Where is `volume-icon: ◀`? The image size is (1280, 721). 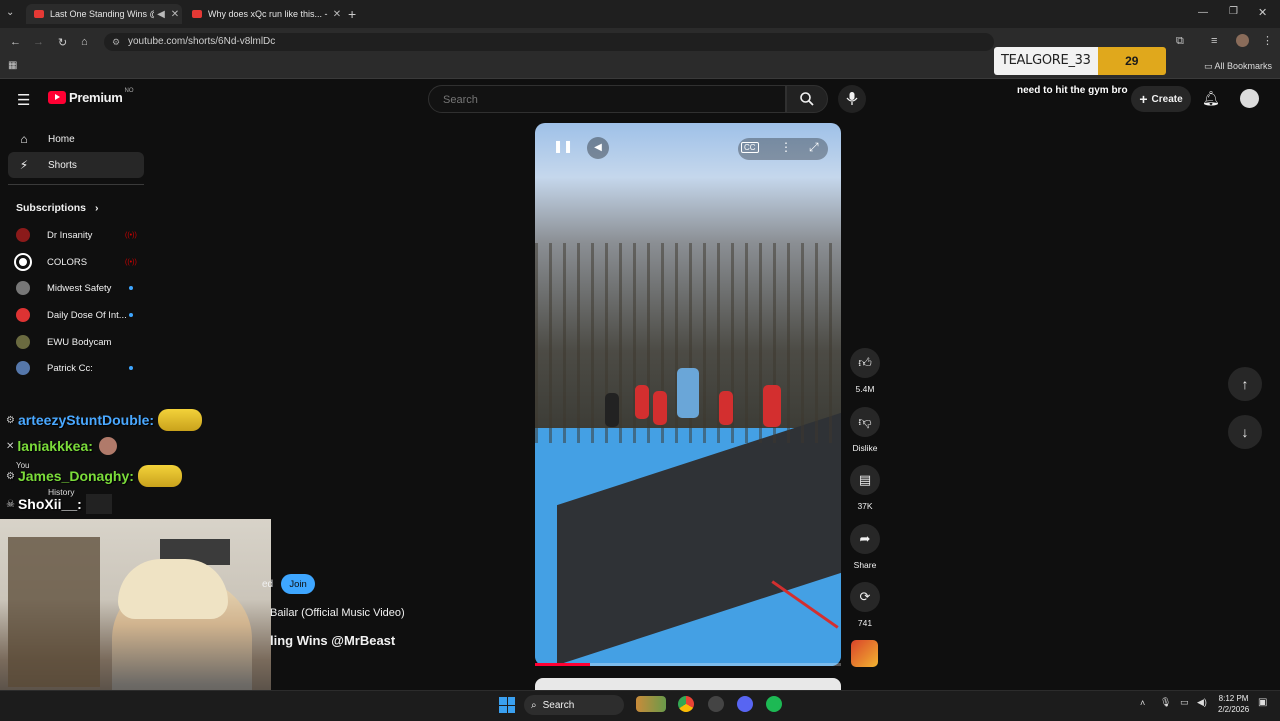
volume-icon: ◀ is located at coordinates (598, 148).